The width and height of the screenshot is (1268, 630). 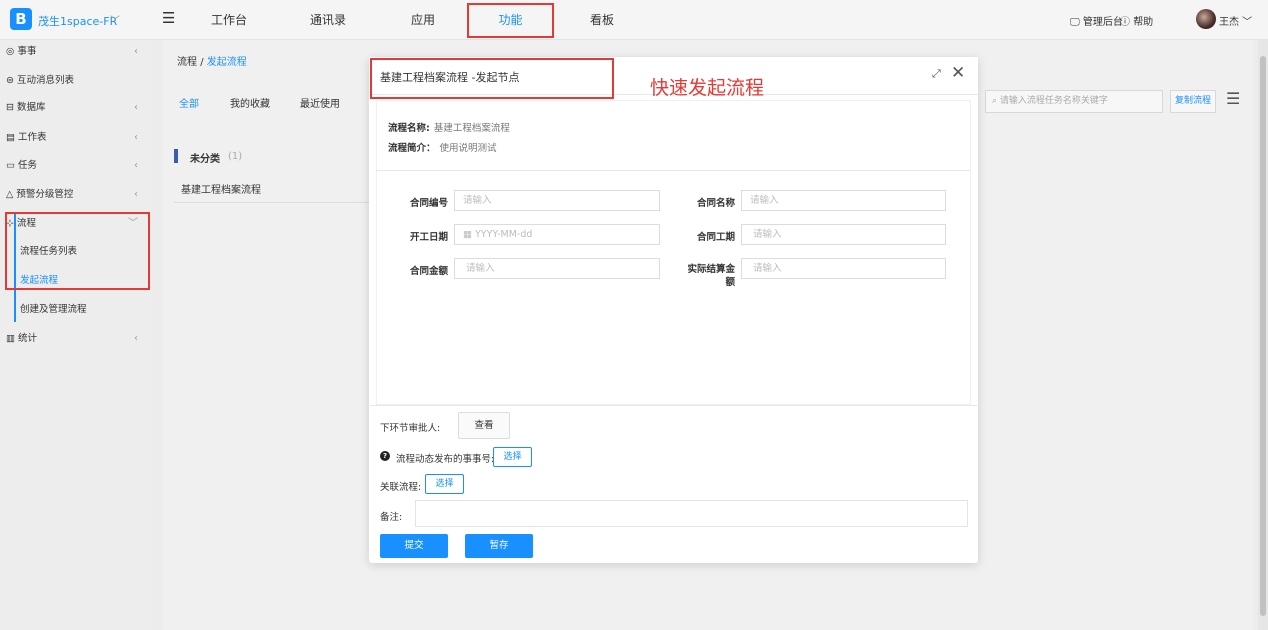 I want to click on calendar-icon: ▦, so click(x=469, y=234).